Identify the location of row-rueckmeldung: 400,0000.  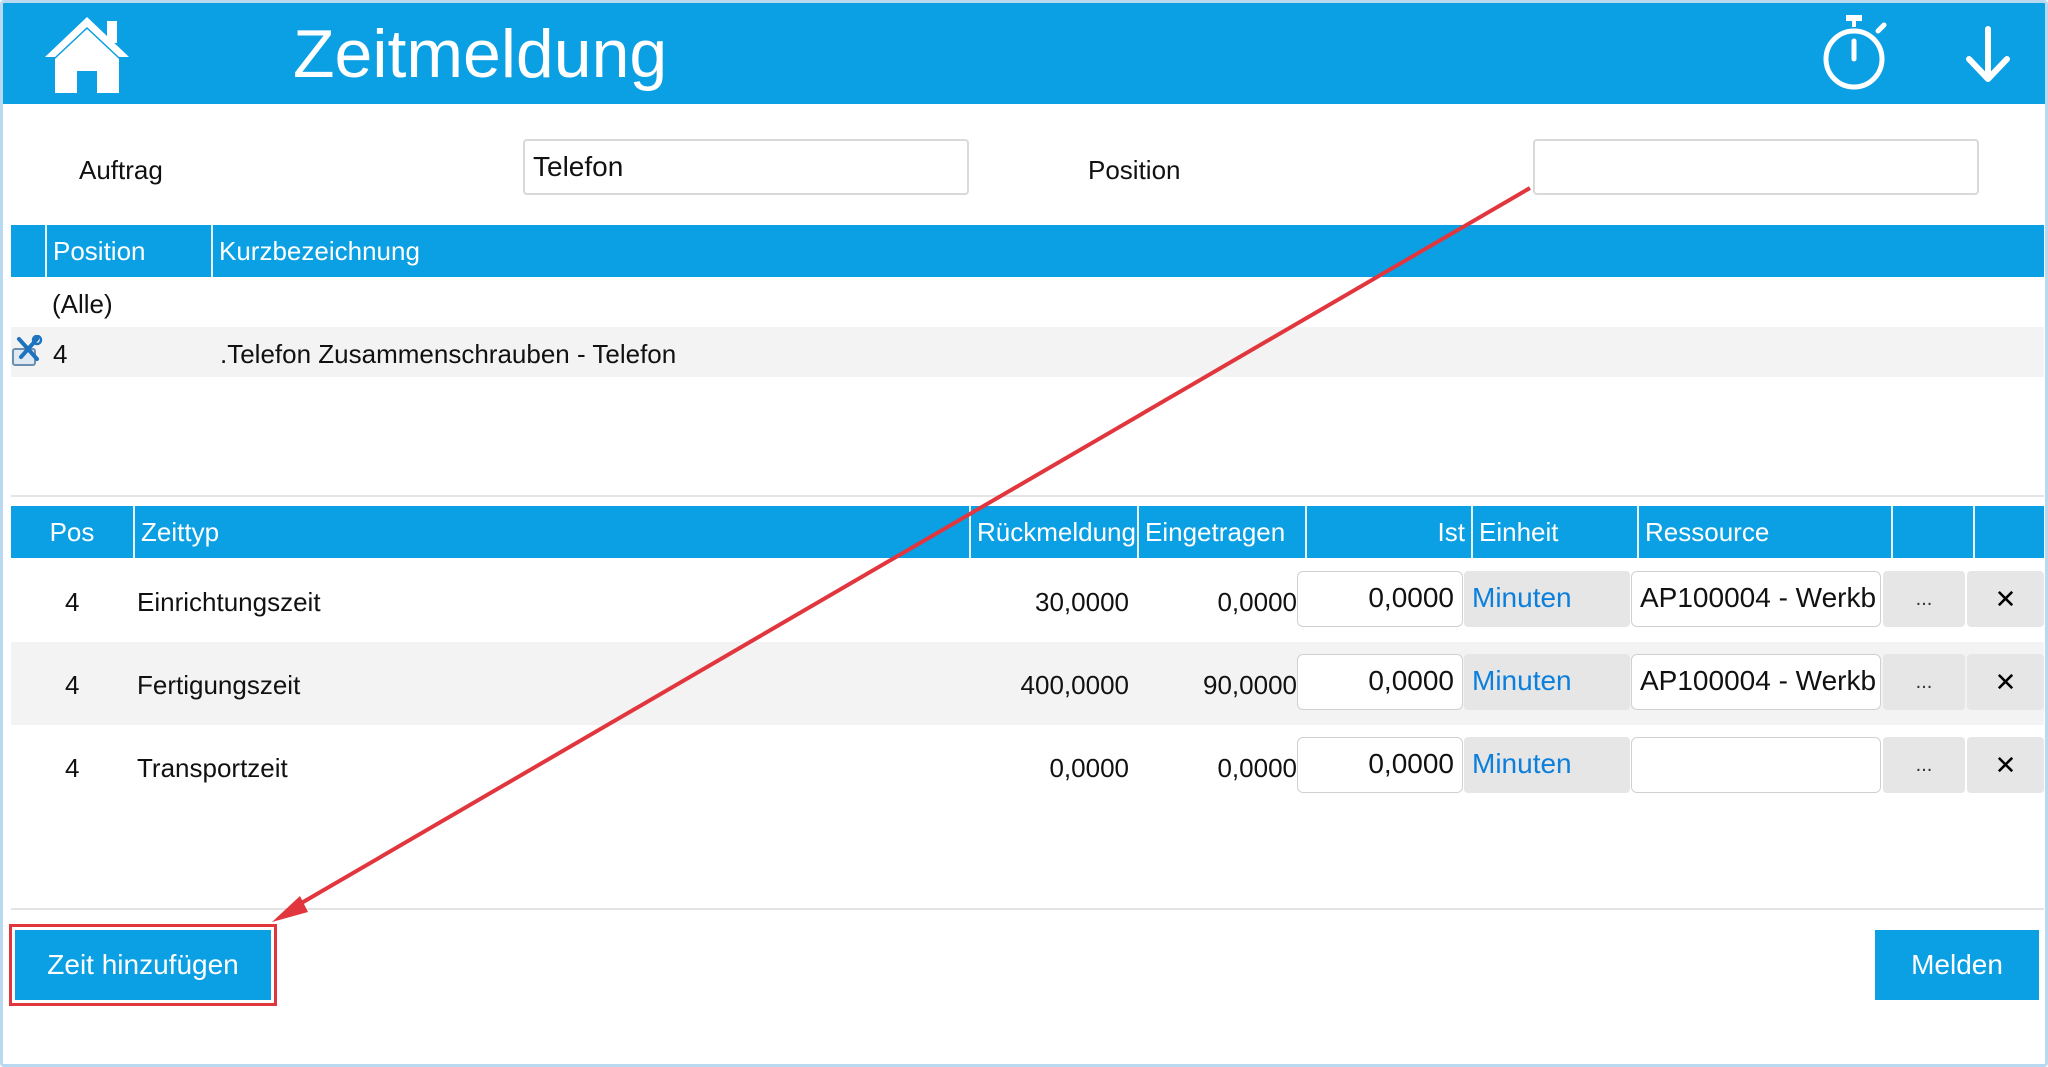
(1074, 685).